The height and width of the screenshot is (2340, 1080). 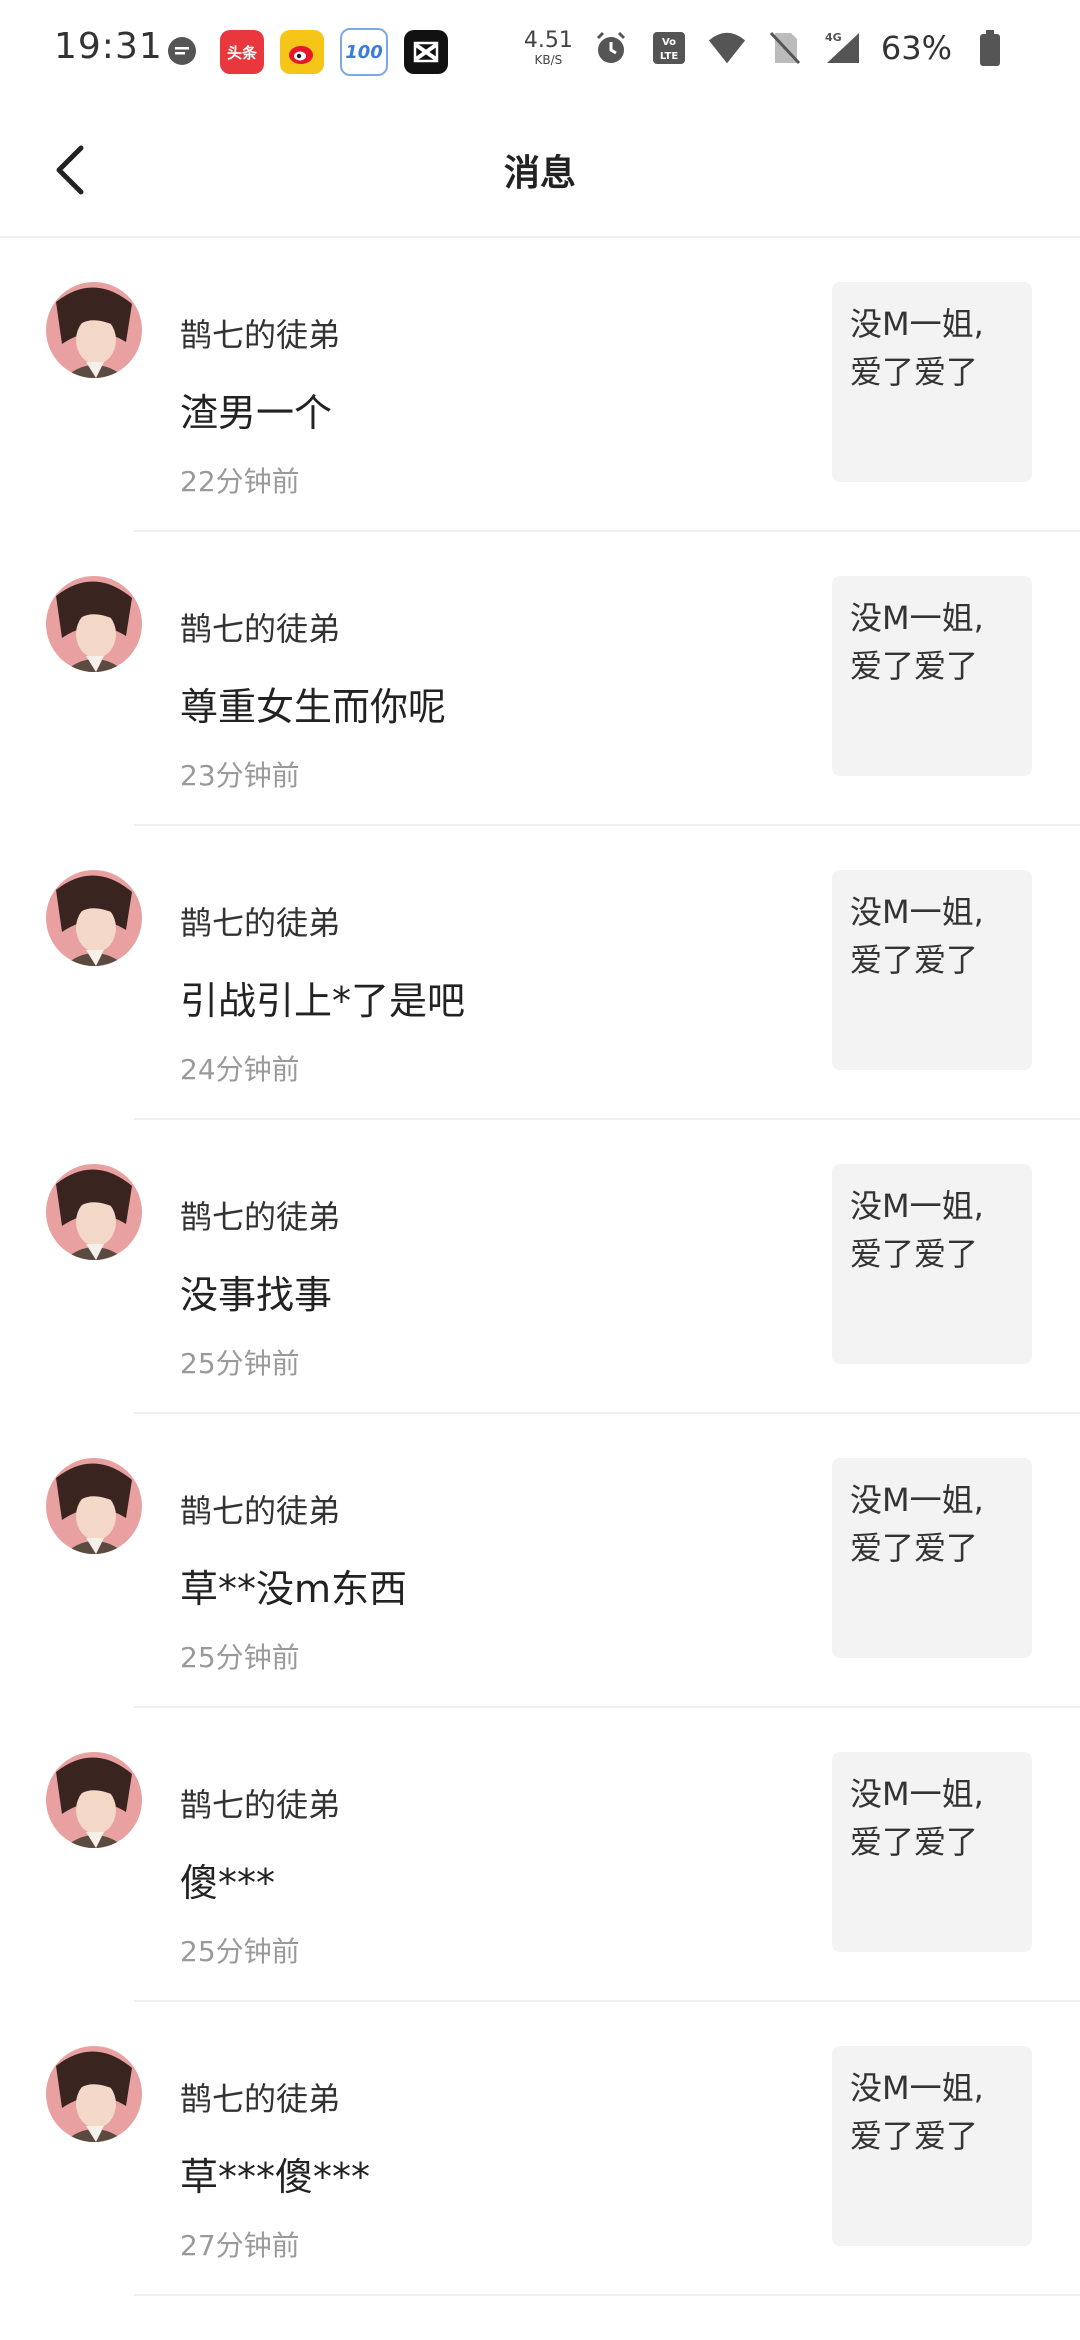 I want to click on timestamp: 22分钟前, so click(x=240, y=481).